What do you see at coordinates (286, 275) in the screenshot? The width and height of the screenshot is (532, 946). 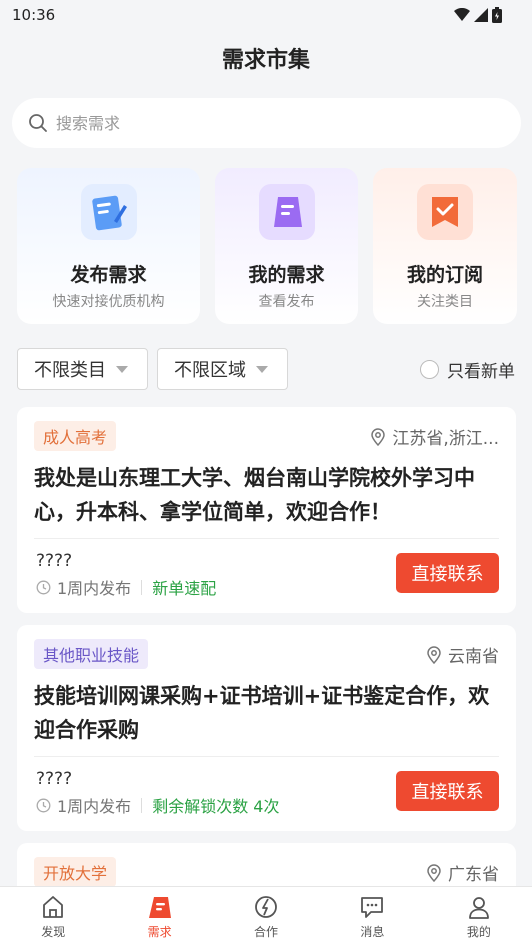 I see `quick-action-title: 我的需求` at bounding box center [286, 275].